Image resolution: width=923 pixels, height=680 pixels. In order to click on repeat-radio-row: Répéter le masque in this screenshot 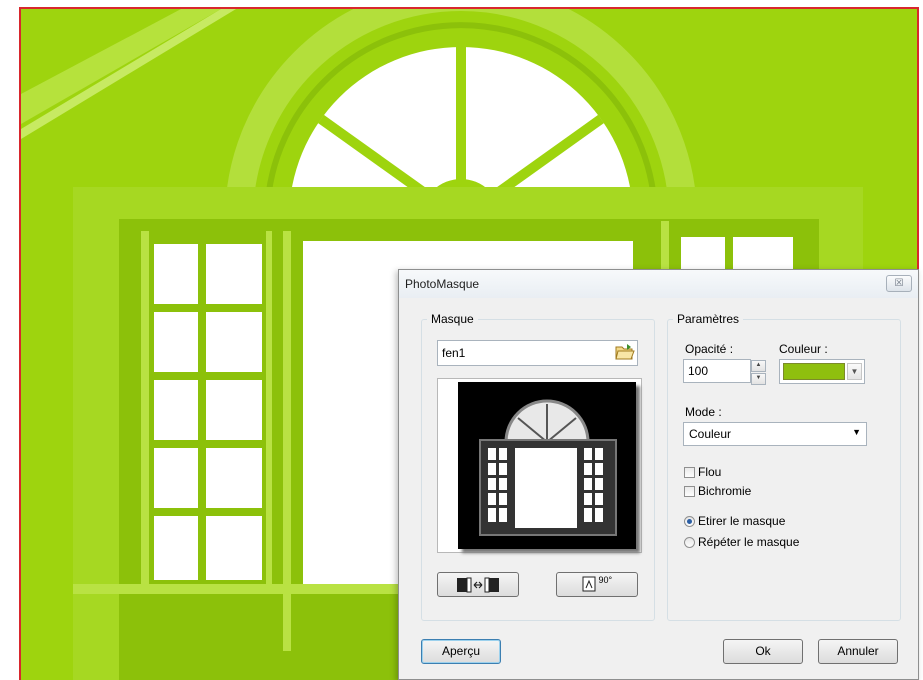, I will do `click(741, 542)`.